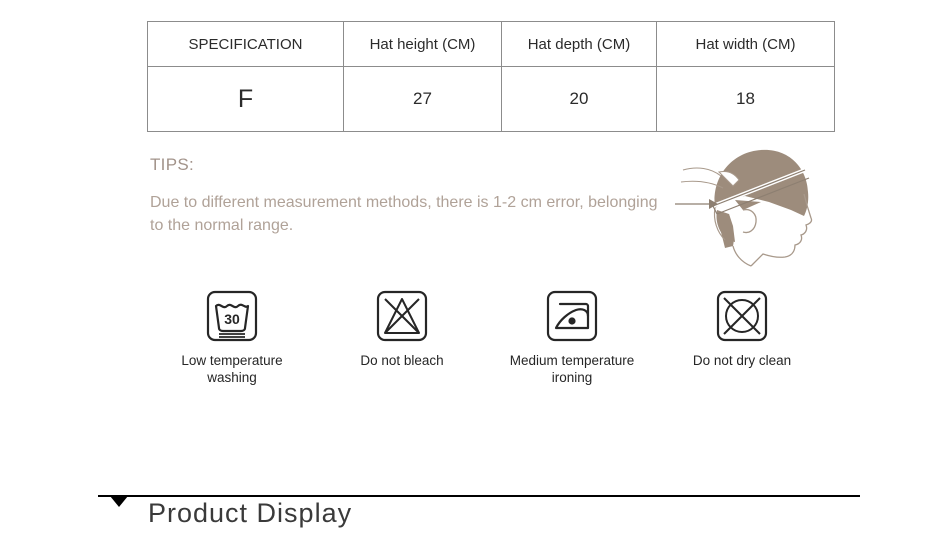 Image resolution: width=950 pixels, height=558 pixels. Describe the element at coordinates (745, 99) in the screenshot. I see `table-cell-hat-width: 18` at that location.